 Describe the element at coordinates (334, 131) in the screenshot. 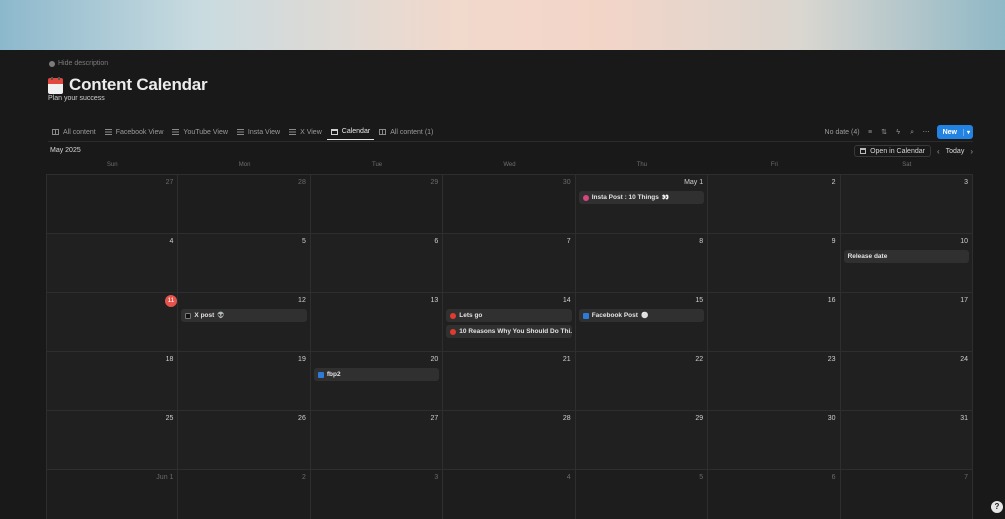

I see `calendar-icon` at that location.